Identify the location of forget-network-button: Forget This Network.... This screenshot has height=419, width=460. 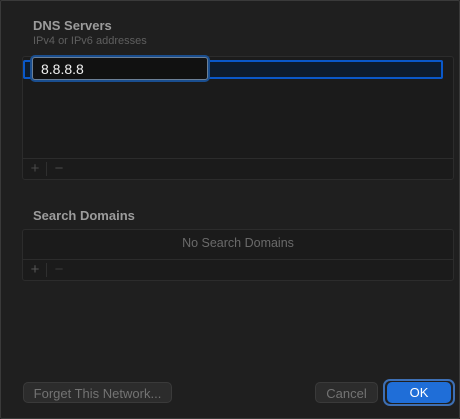
(97, 392).